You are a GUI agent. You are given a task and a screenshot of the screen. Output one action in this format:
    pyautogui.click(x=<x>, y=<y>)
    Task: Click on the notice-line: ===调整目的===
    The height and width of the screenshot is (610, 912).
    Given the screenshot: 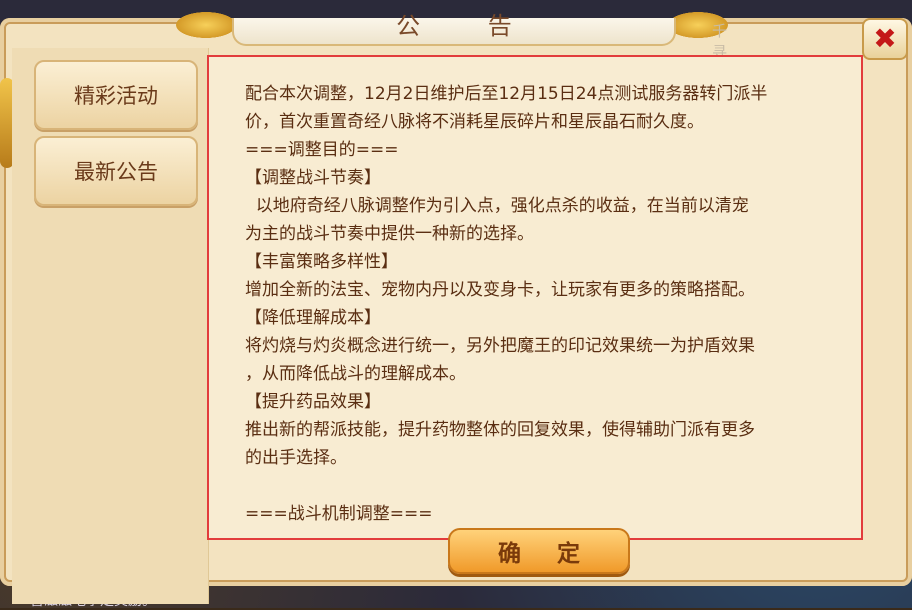 What is the action you would take?
    pyautogui.click(x=322, y=150)
    